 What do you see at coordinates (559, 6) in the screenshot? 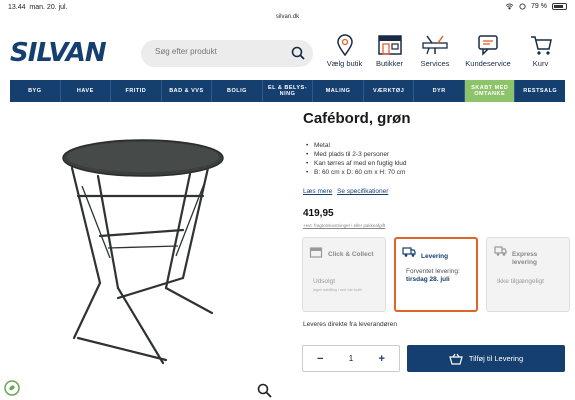
I see `battery-icon` at bounding box center [559, 6].